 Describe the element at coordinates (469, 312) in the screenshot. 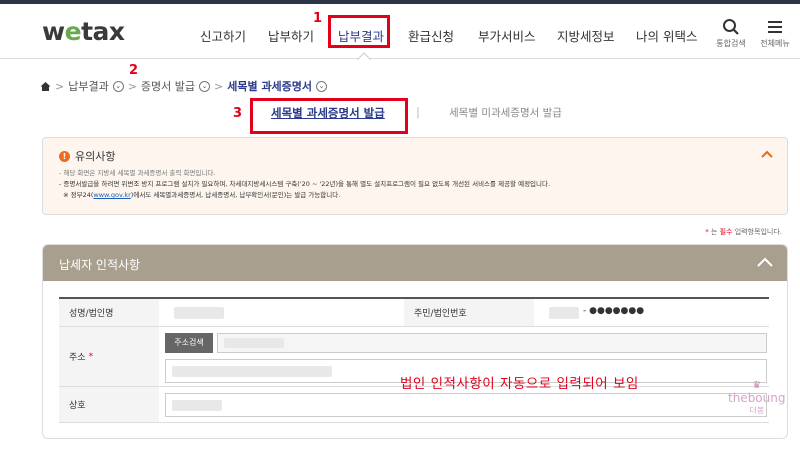

I see `id-label: 주민/법인번호` at that location.